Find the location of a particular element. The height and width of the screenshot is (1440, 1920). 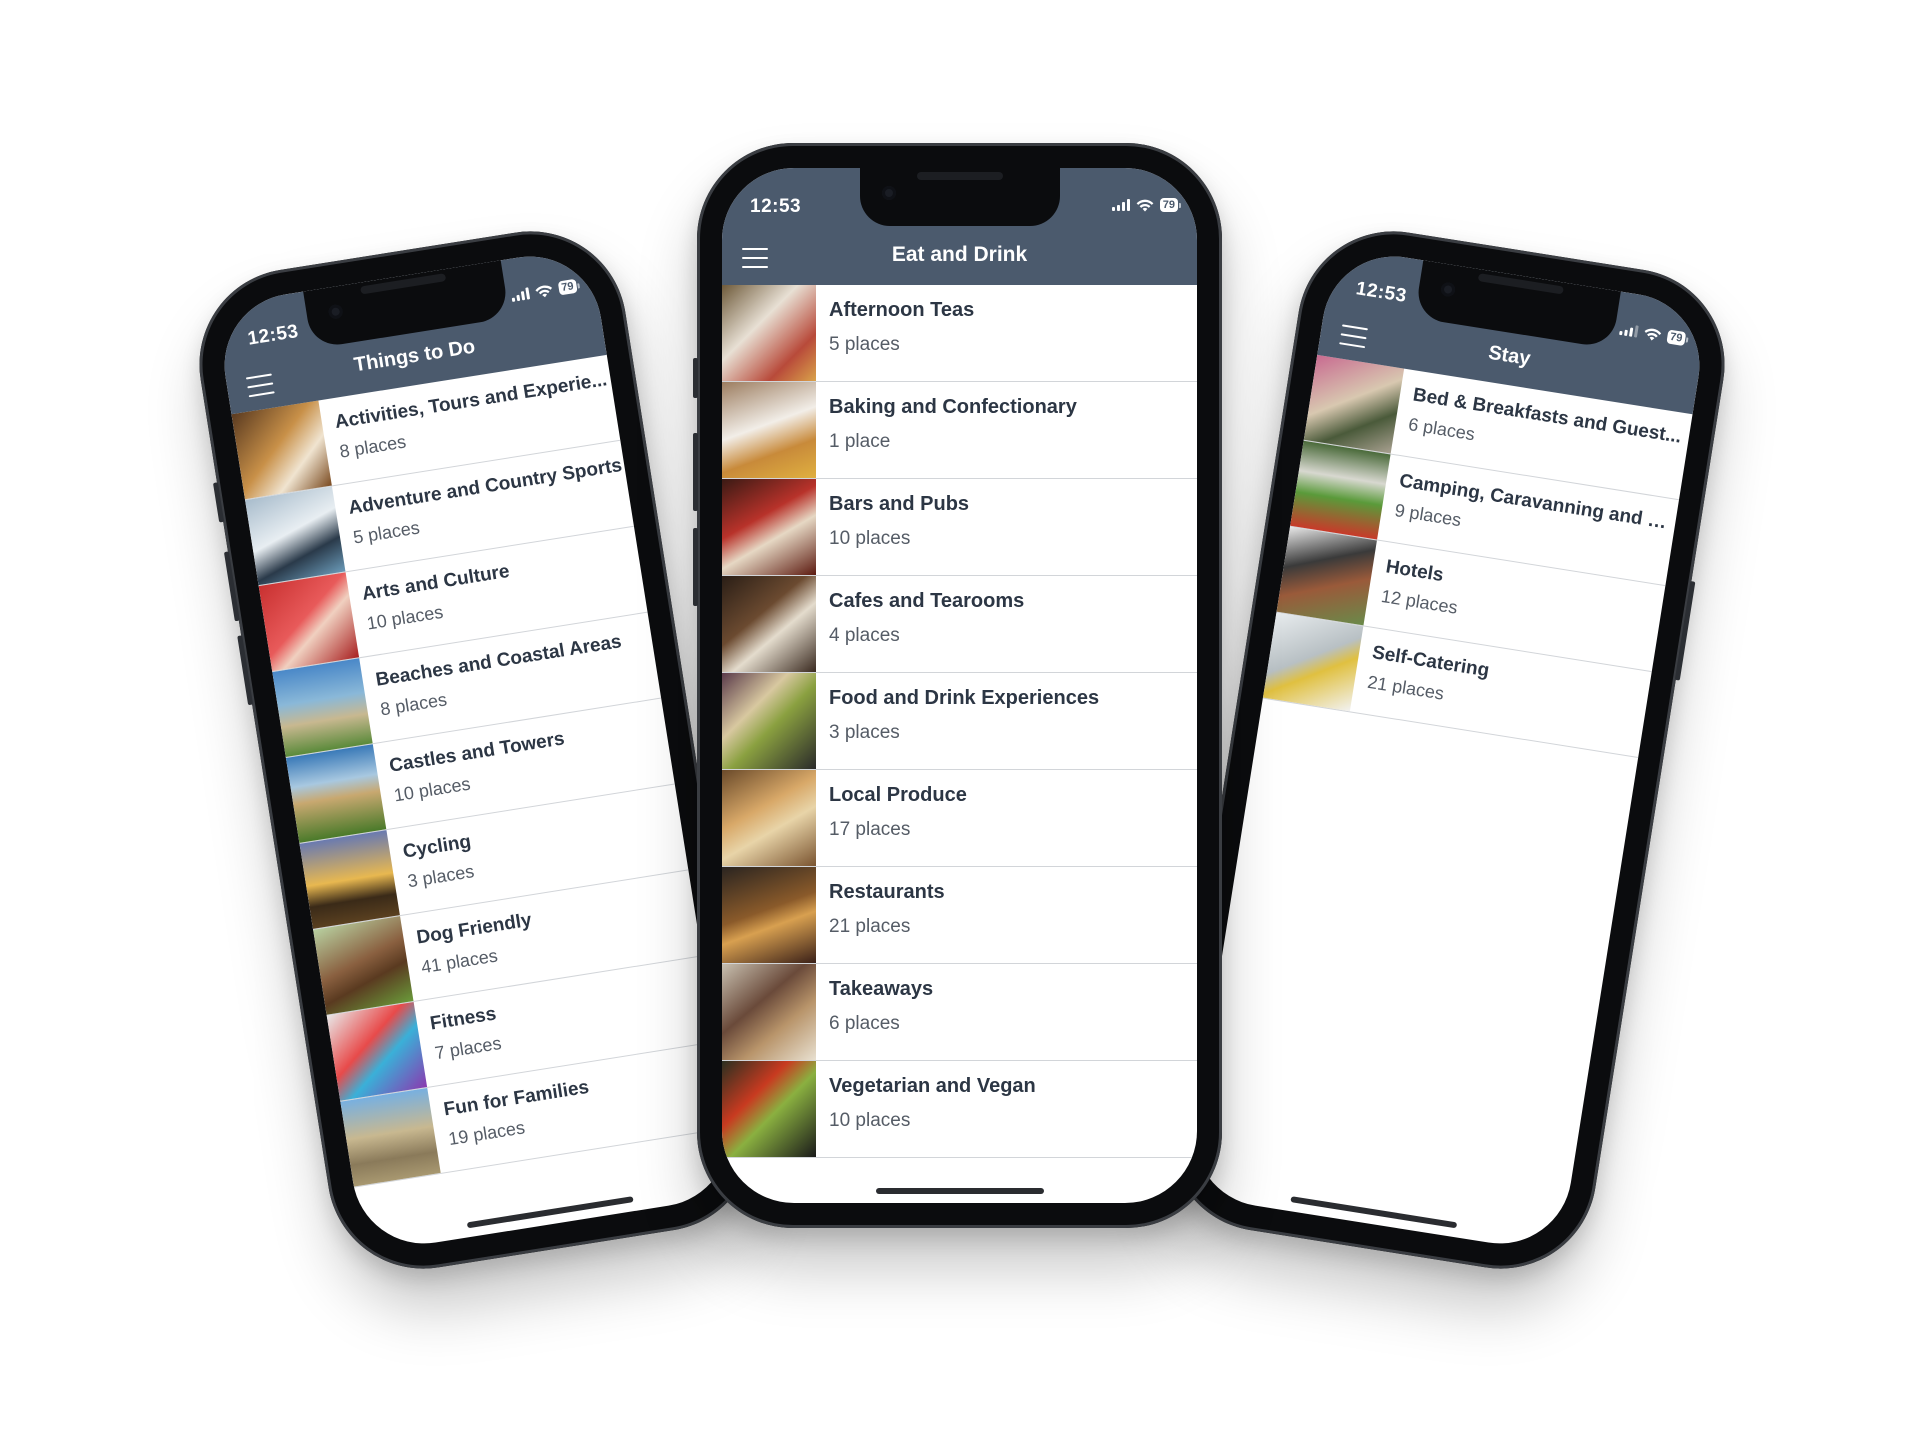

item-name: Fitness is located at coordinates (463, 1019).